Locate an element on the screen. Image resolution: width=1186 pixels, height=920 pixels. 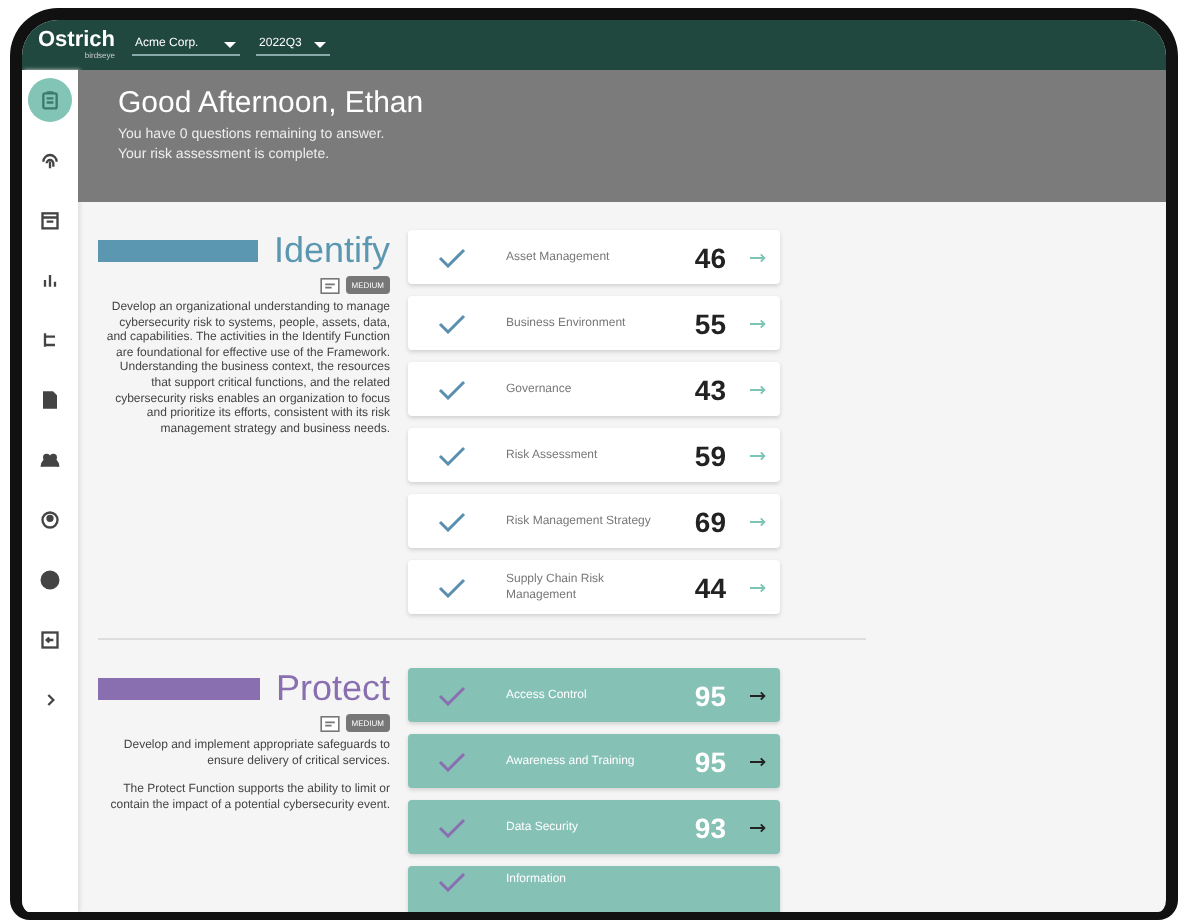
section-title: Identify is located at coordinates (331, 250).